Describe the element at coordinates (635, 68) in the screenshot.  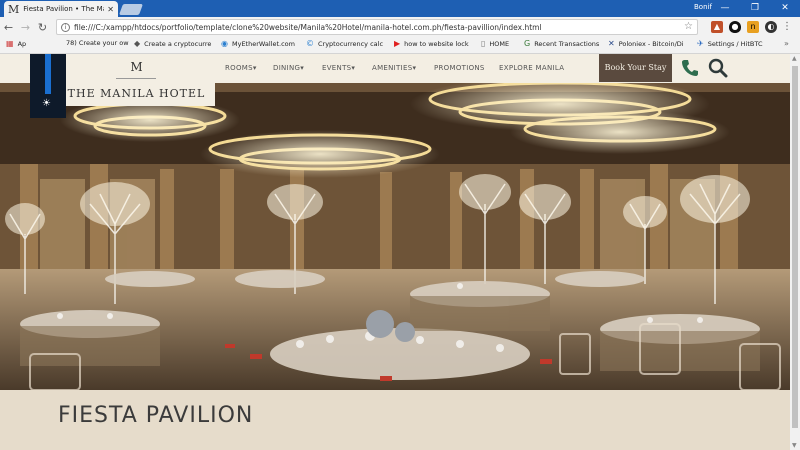
I see `book-your-stay-button: Book Your Stay` at that location.